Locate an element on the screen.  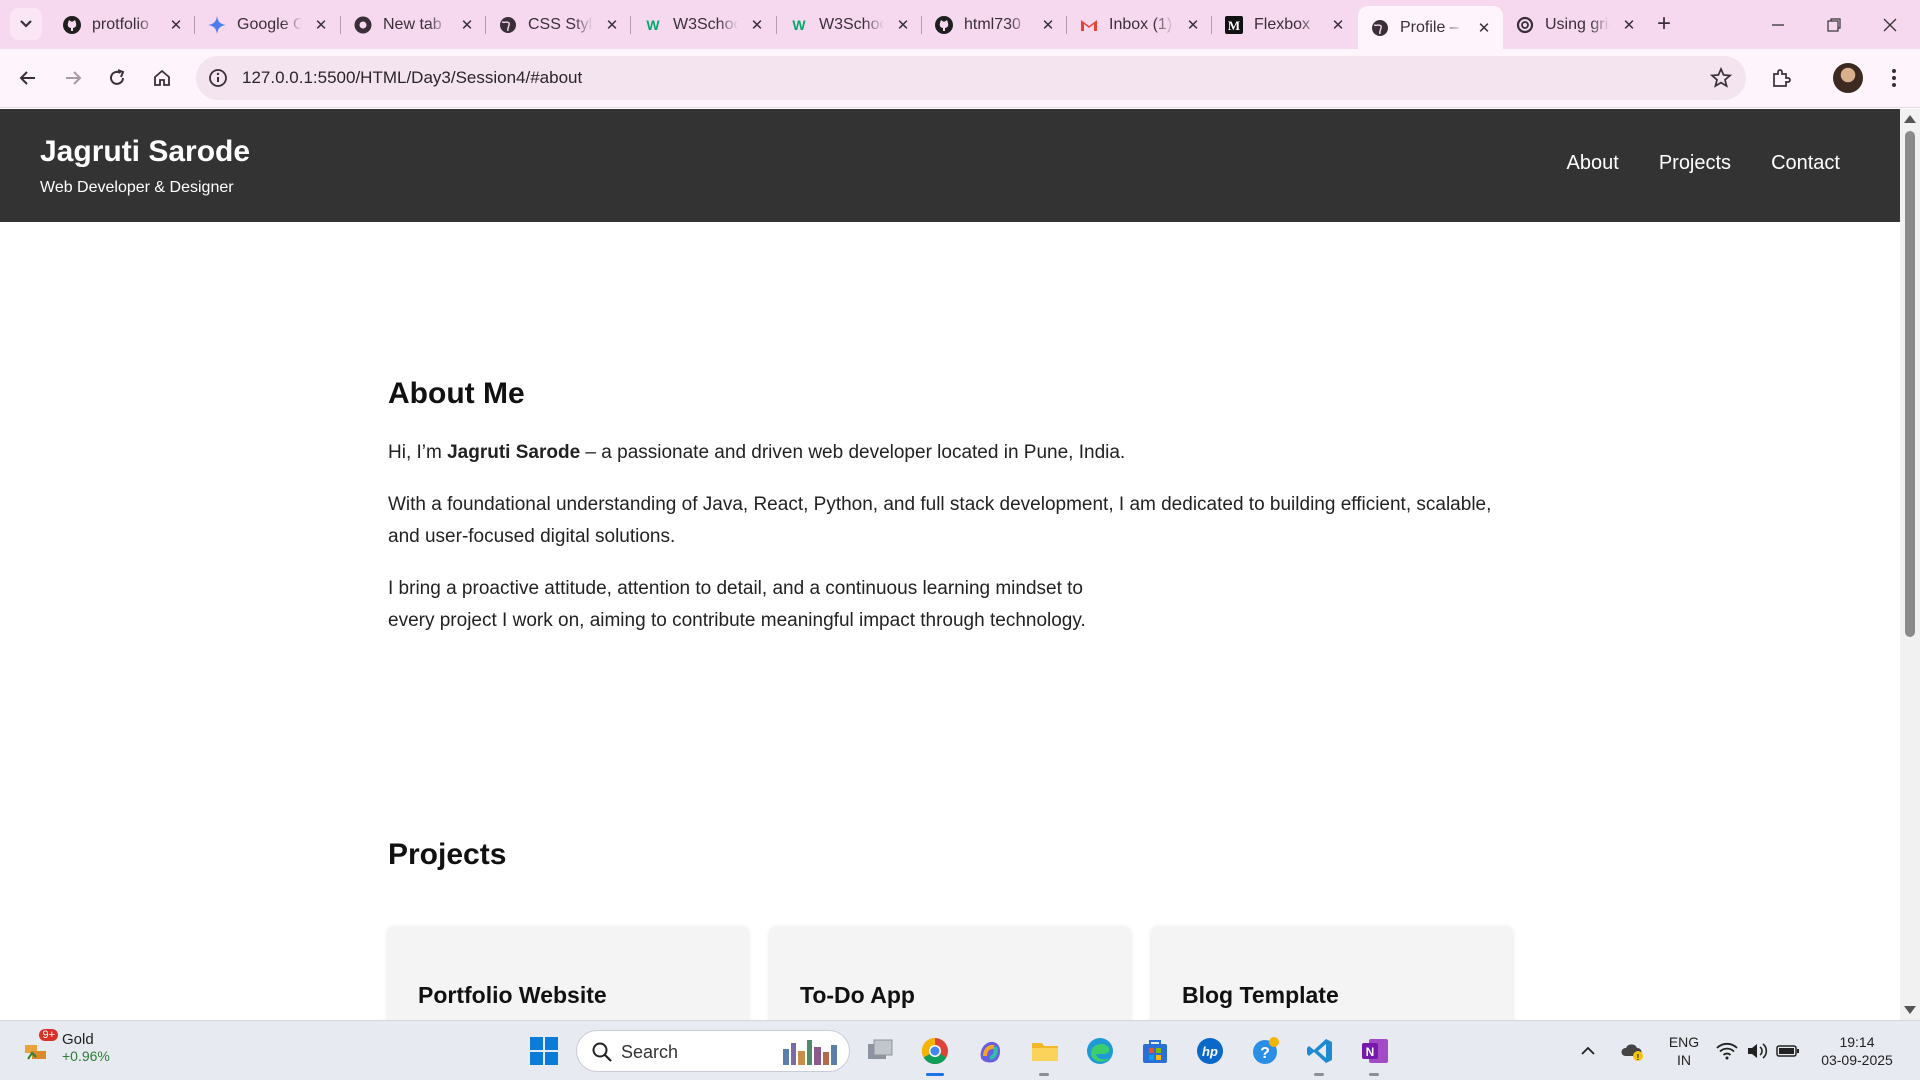
copilot-taskbar-button is located at coordinates (990, 1051).